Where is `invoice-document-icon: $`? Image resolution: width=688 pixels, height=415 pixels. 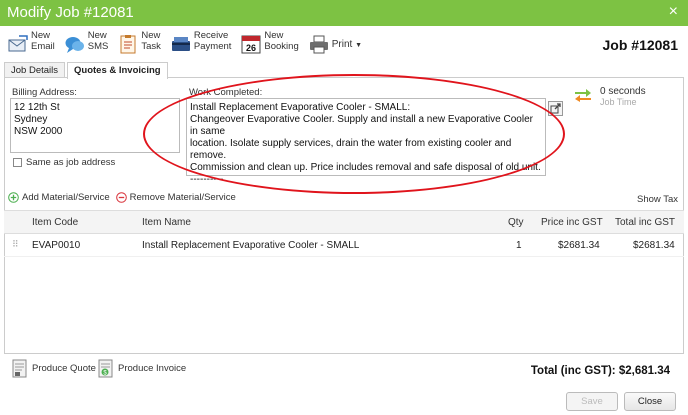
invoice-document-icon: $ is located at coordinates (105, 368).